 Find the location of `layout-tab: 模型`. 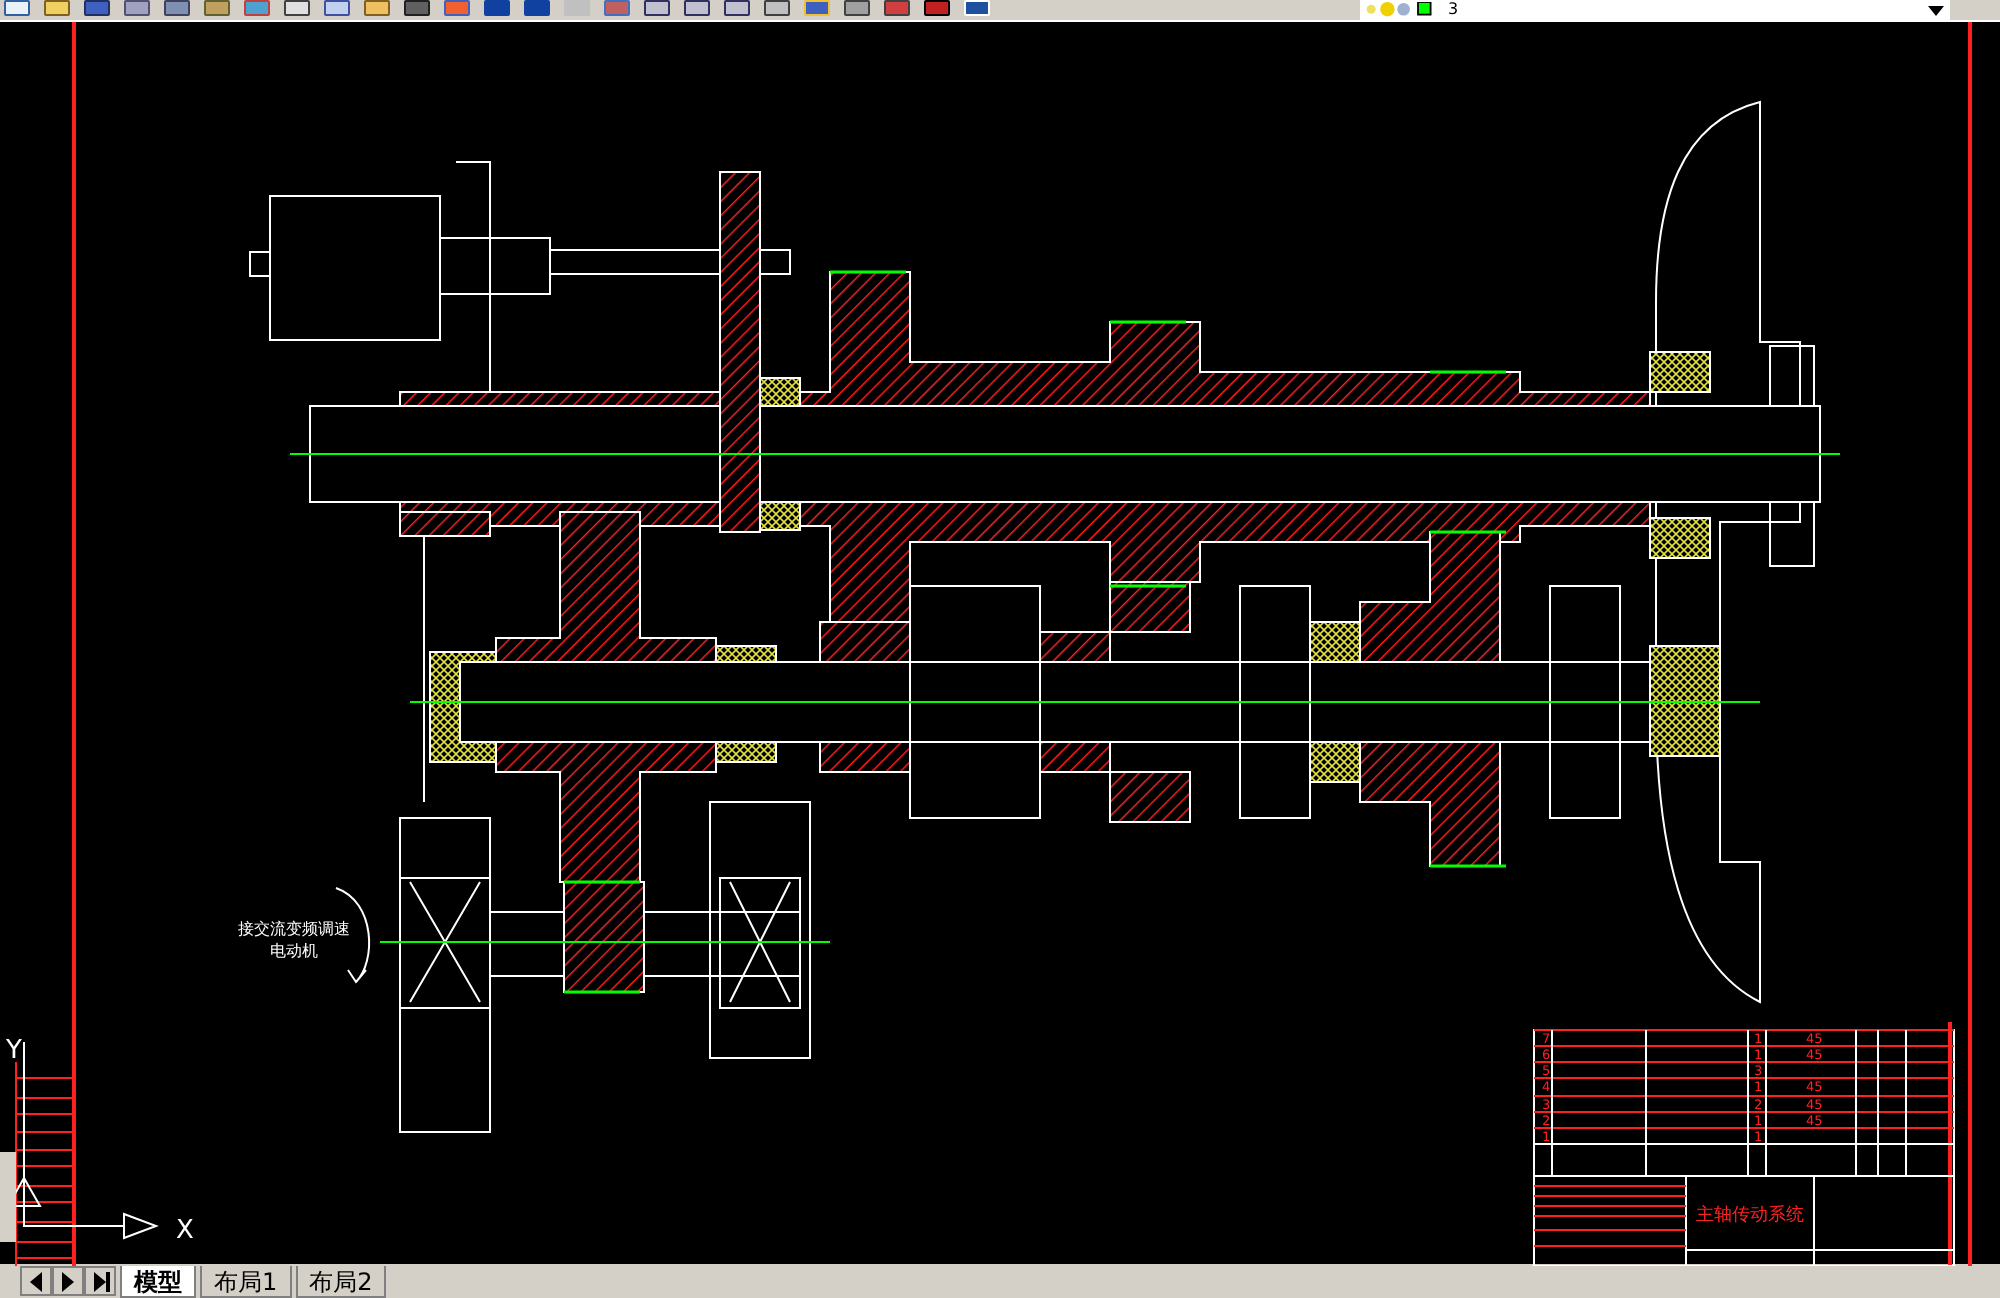

layout-tab: 模型 is located at coordinates (158, 1281).